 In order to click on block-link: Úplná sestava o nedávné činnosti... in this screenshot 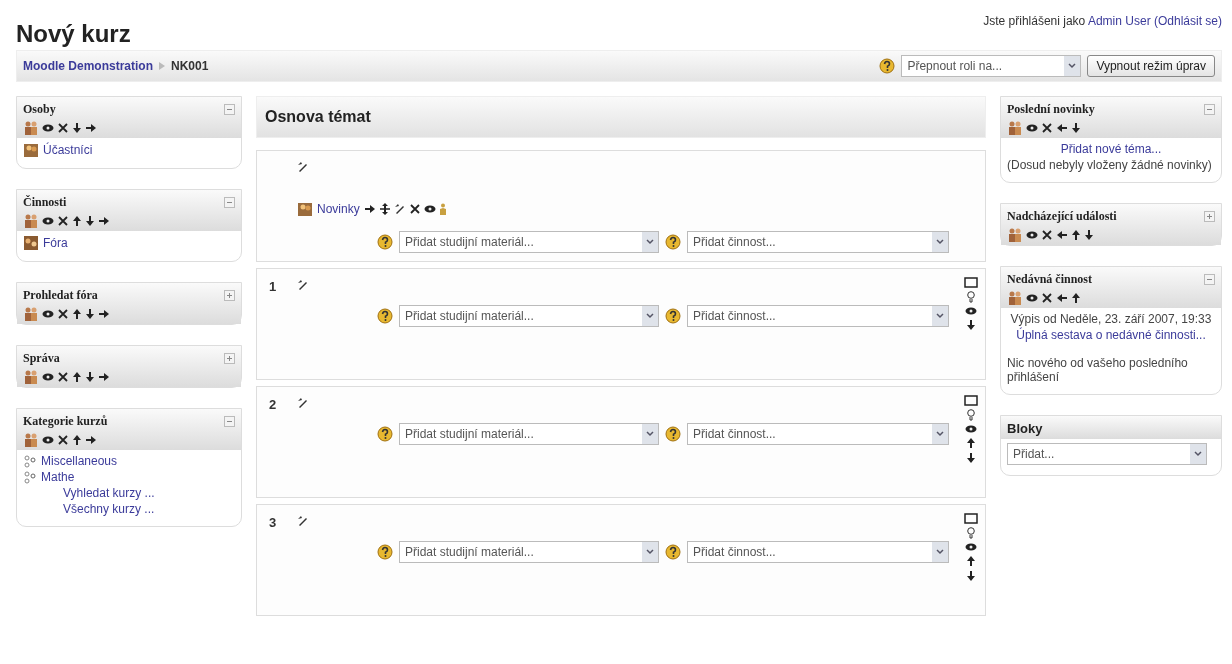, I will do `click(1111, 335)`.